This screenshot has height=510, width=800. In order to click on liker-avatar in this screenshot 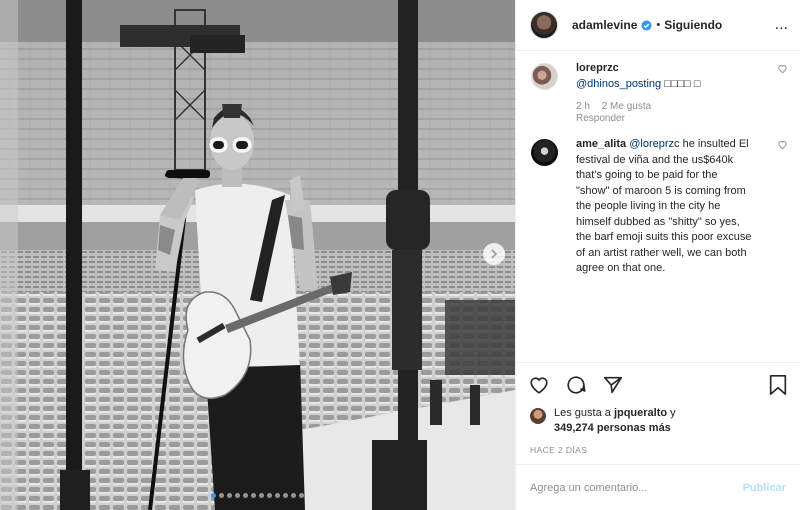, I will do `click(538, 416)`.